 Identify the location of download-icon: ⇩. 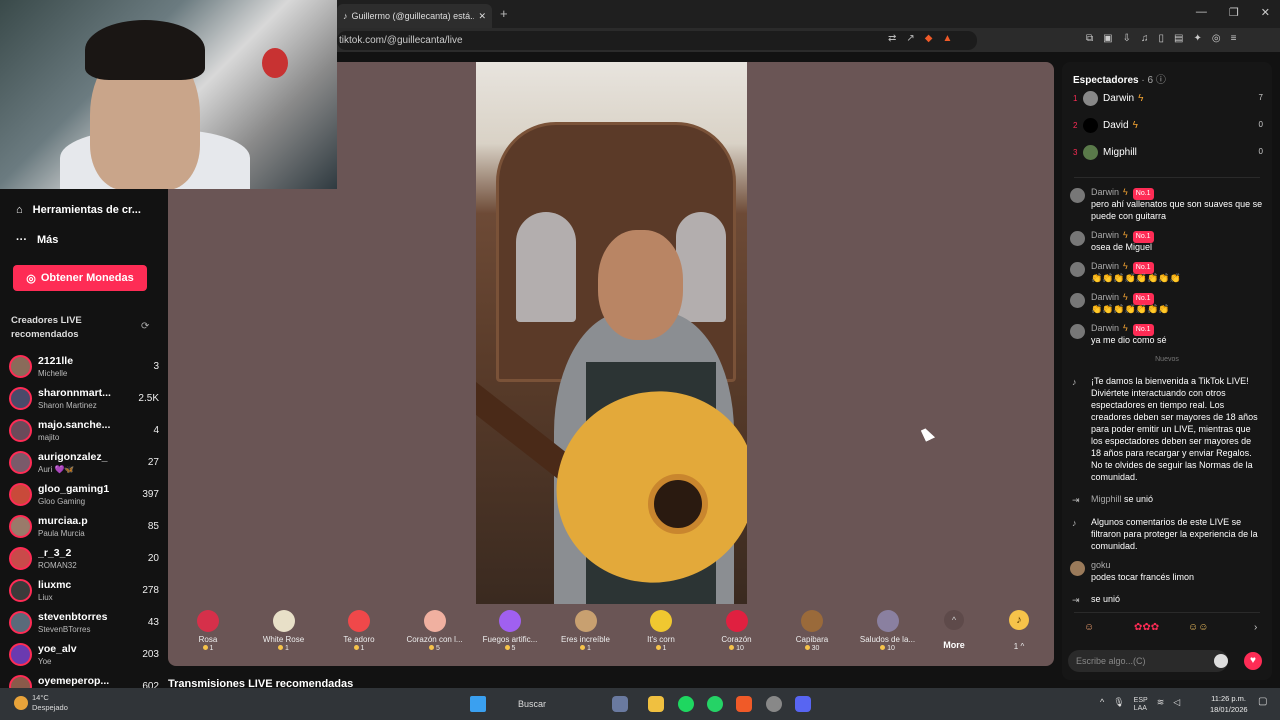
(1127, 38).